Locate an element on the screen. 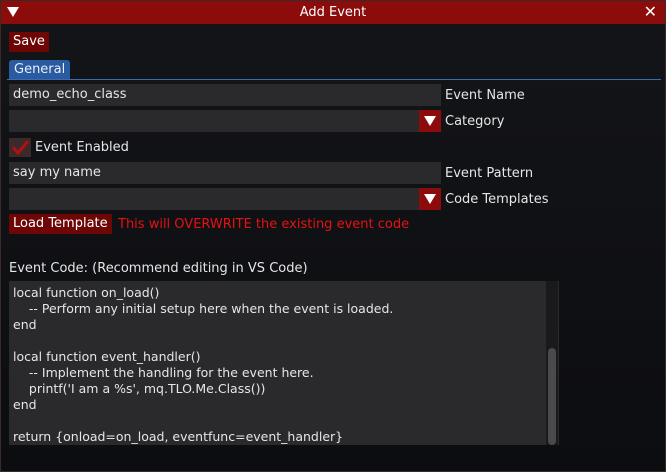 The width and height of the screenshot is (666, 472). tab-general: General is located at coordinates (40, 69).